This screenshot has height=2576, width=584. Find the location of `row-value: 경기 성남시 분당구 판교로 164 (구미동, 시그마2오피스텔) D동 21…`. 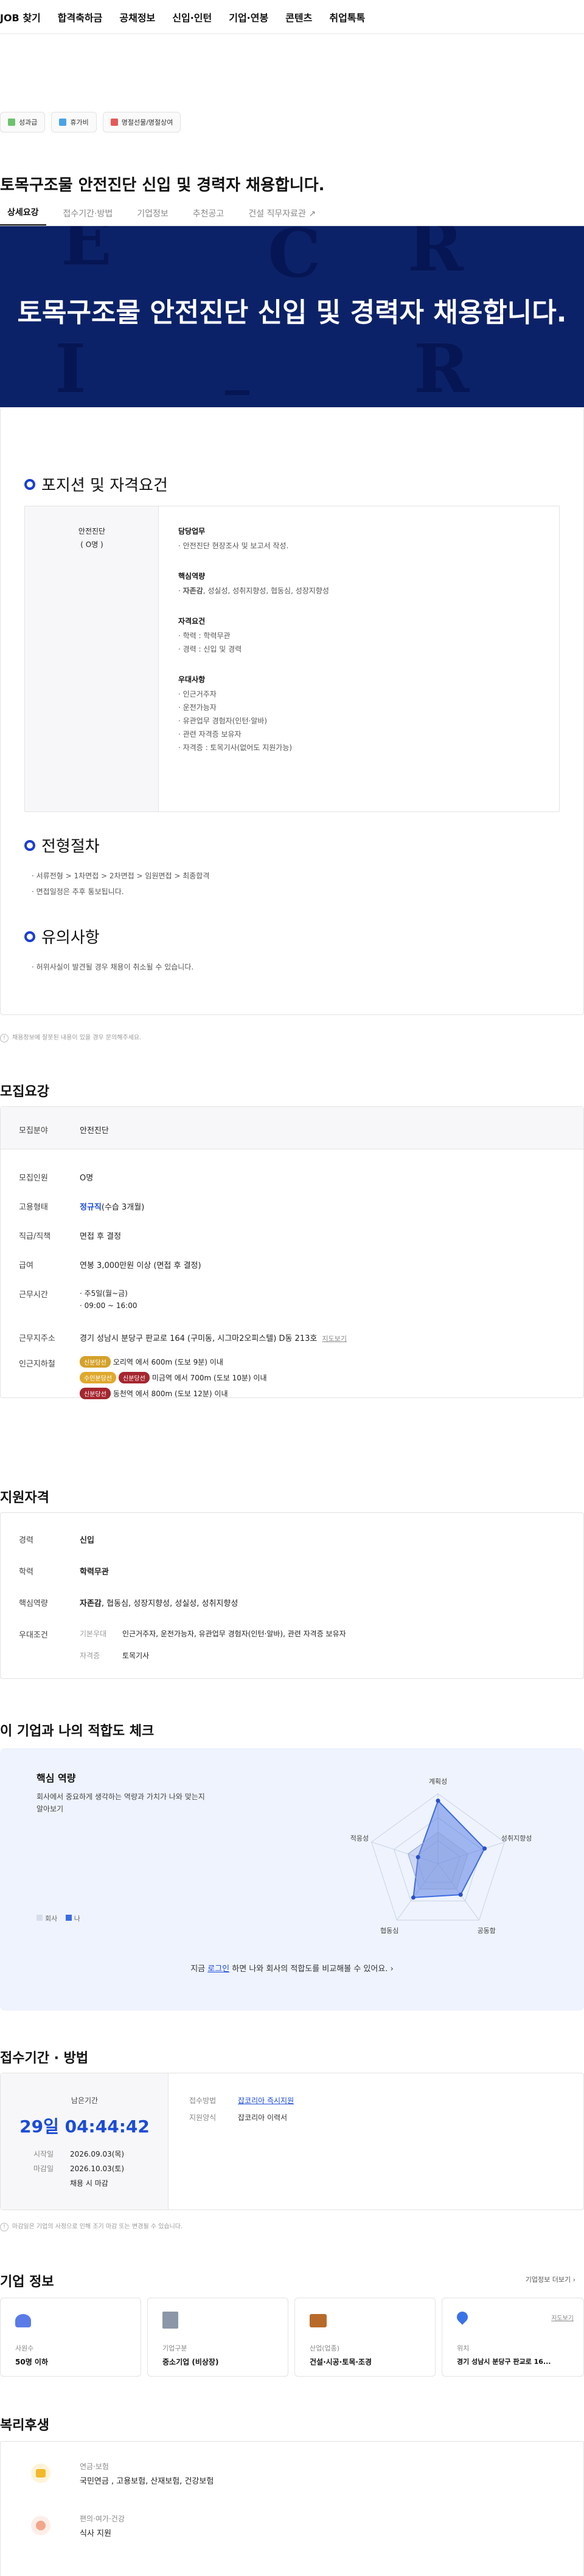

row-value: 경기 성남시 분당구 판교로 164 (구미동, 시그마2오피스텔) D동 21… is located at coordinates (213, 1339).